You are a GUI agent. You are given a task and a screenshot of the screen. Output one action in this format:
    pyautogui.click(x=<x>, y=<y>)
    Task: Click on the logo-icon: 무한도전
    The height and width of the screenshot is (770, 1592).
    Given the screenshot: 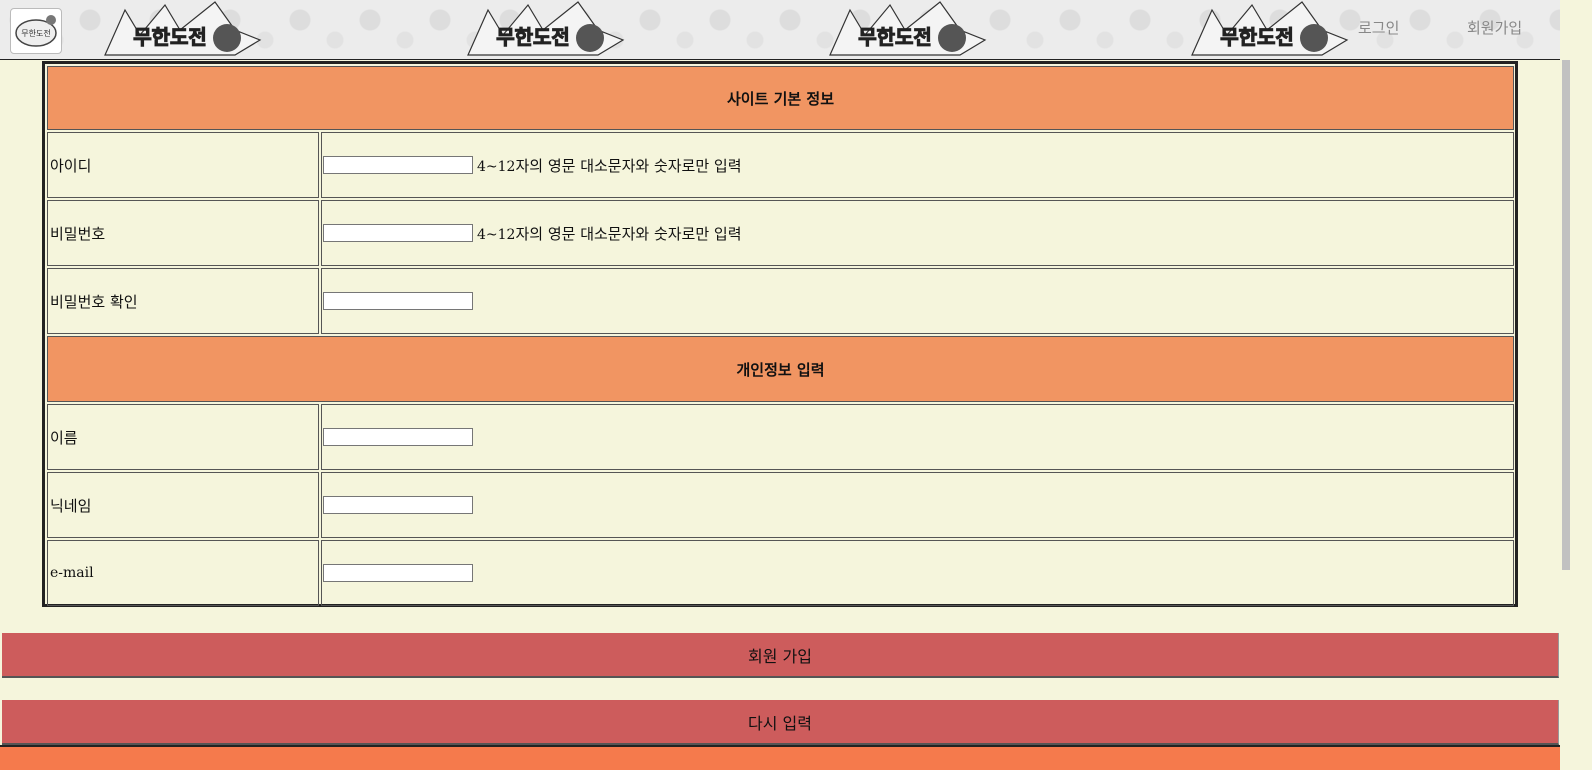 What is the action you would take?
    pyautogui.click(x=36, y=31)
    